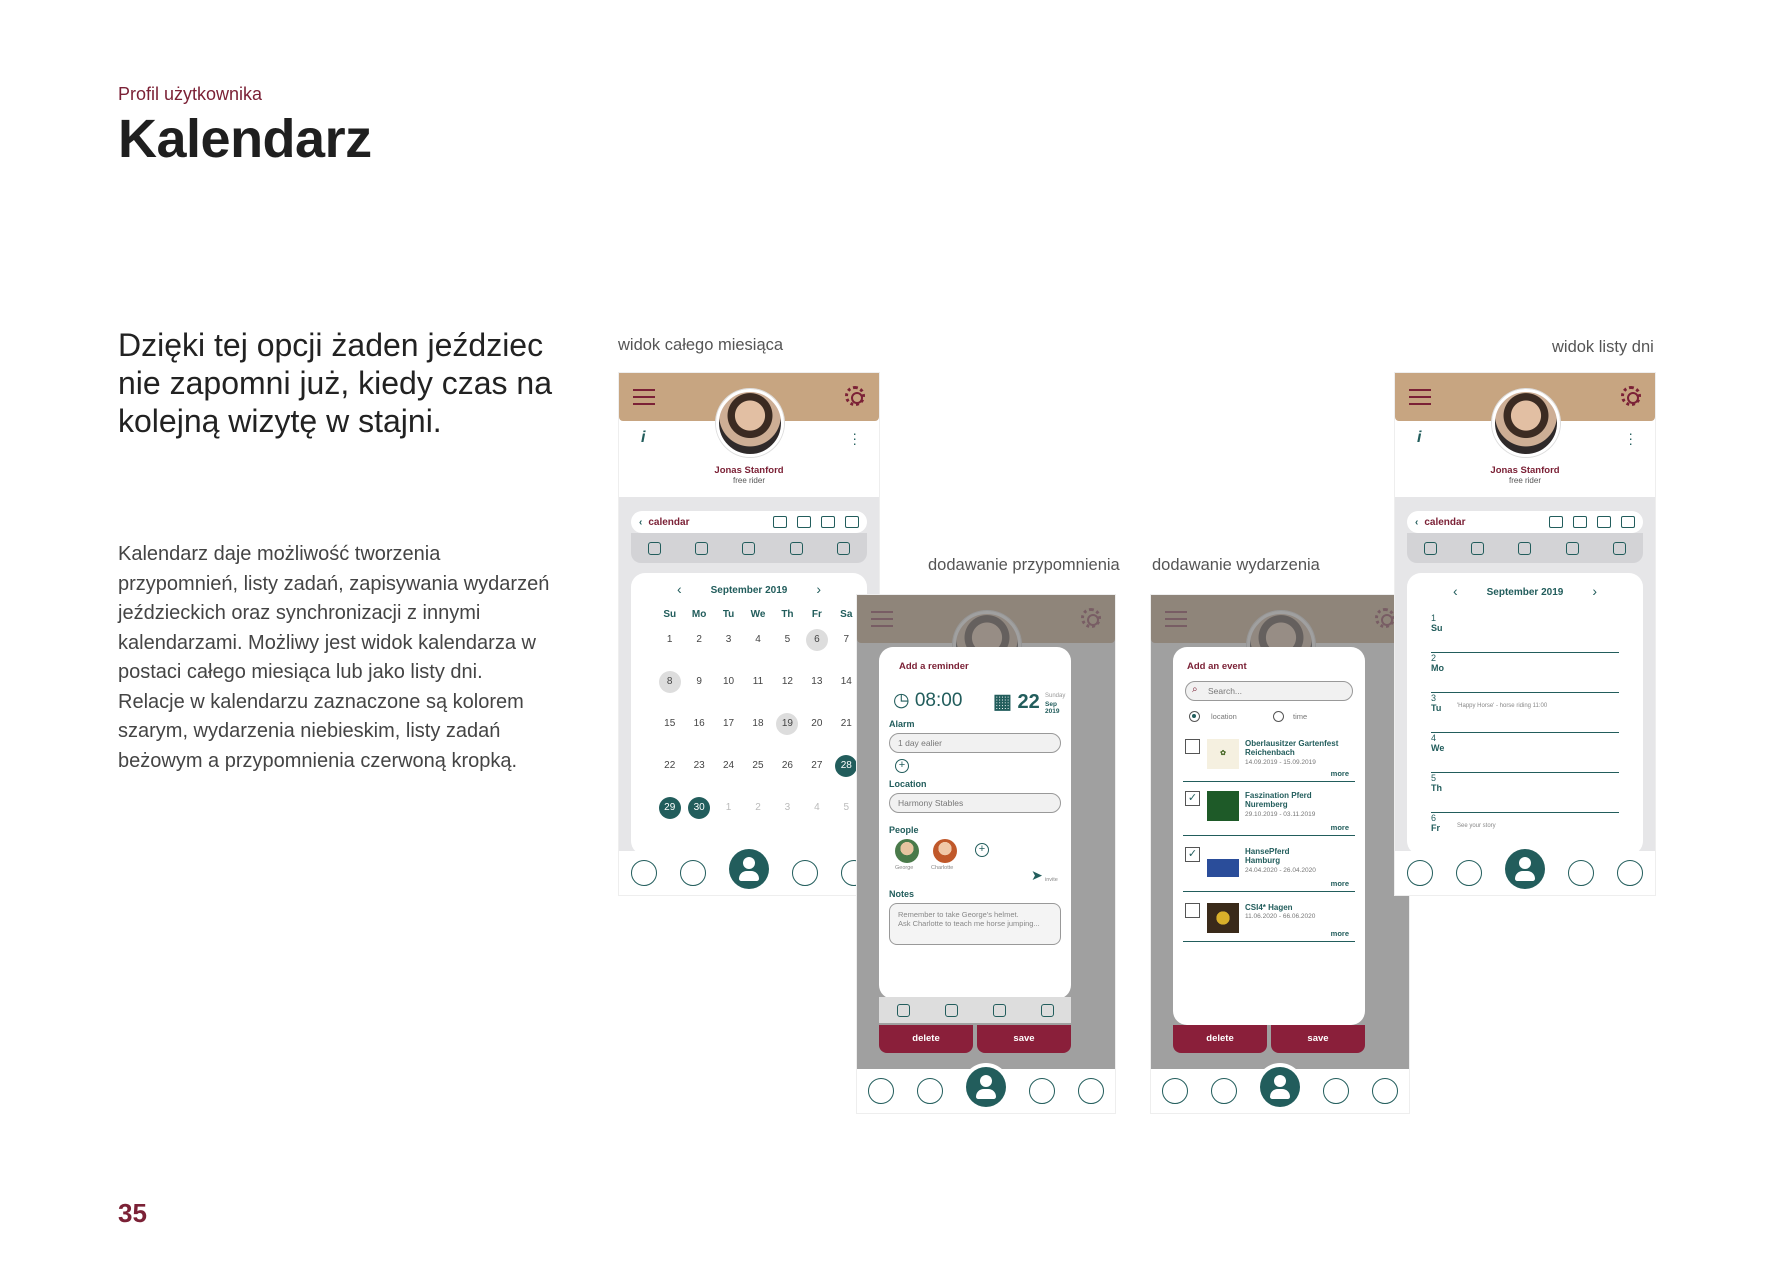  Describe the element at coordinates (698, 734) in the screenshot. I see `day-cell: 16` at that location.